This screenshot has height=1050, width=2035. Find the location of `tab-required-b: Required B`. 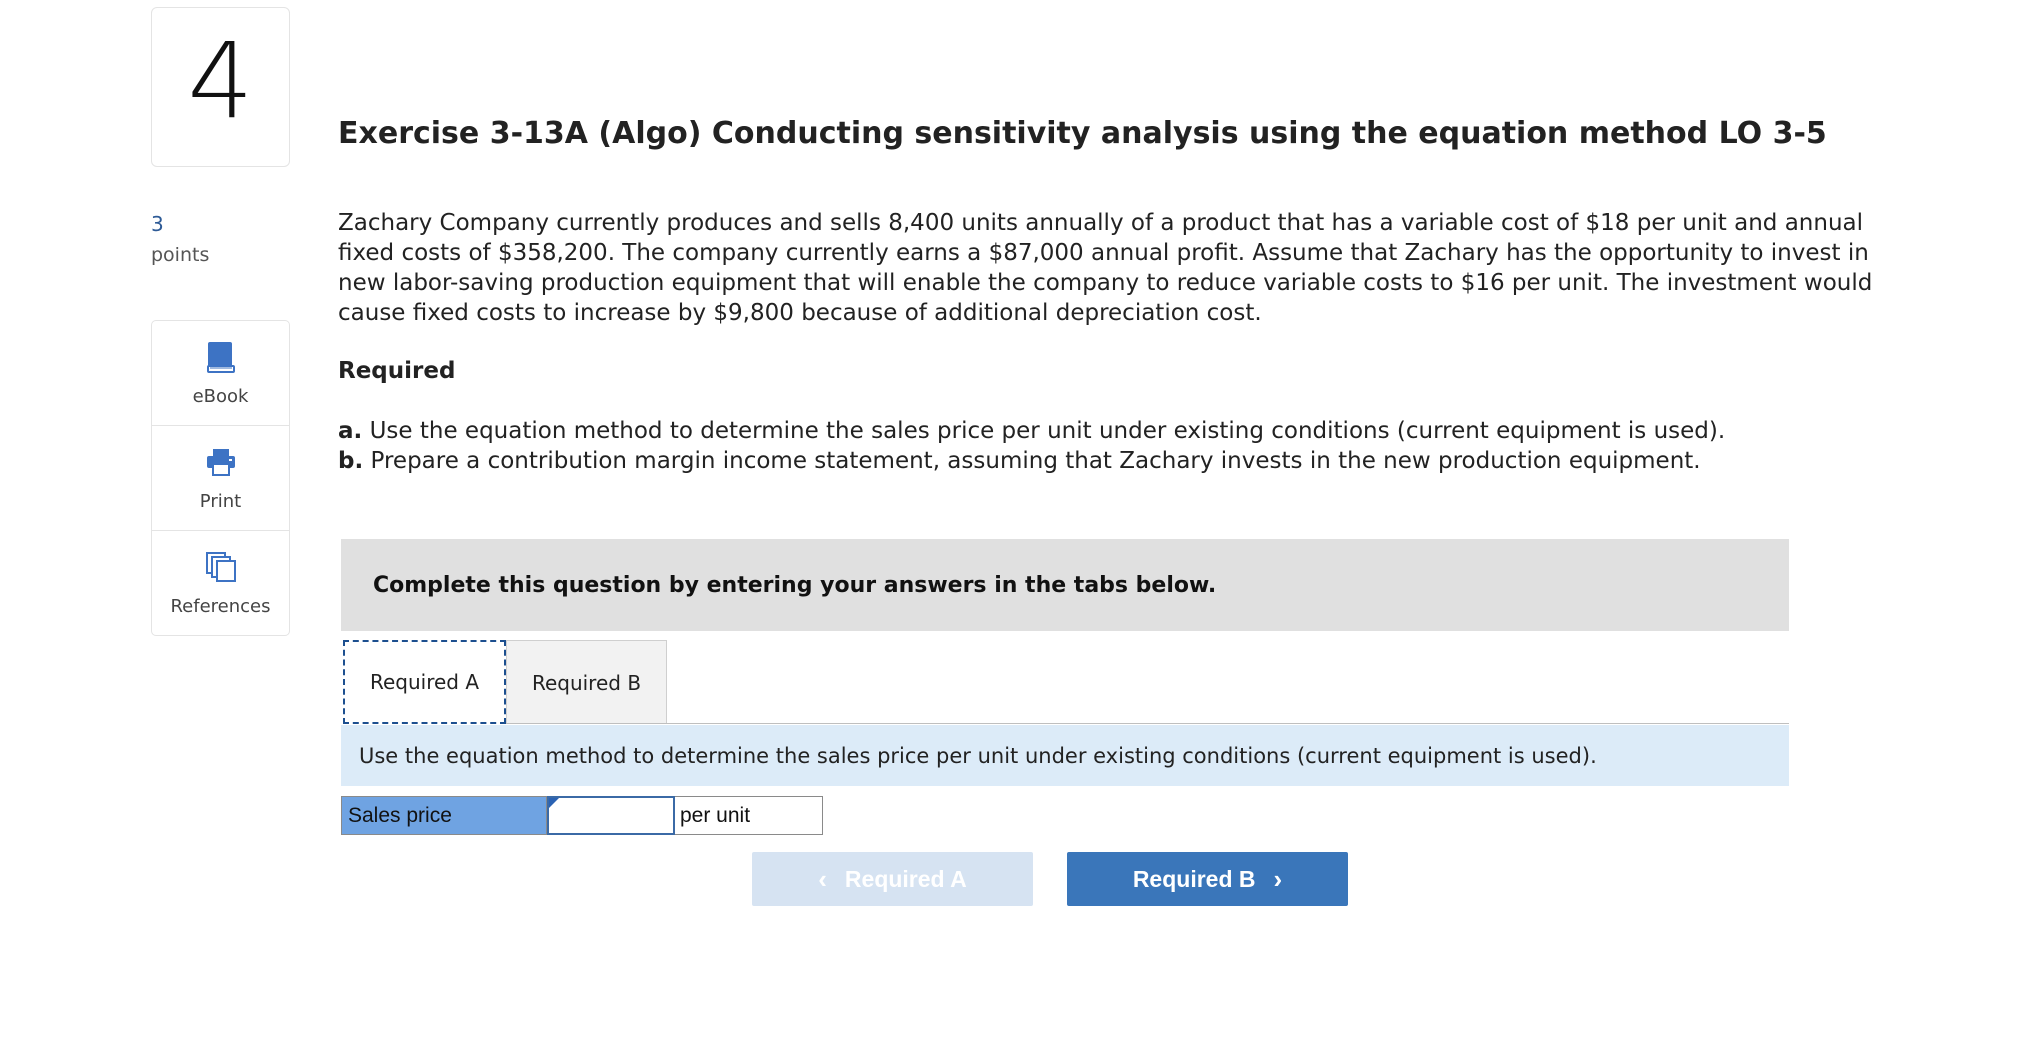

tab-required-b: Required B is located at coordinates (586, 682).